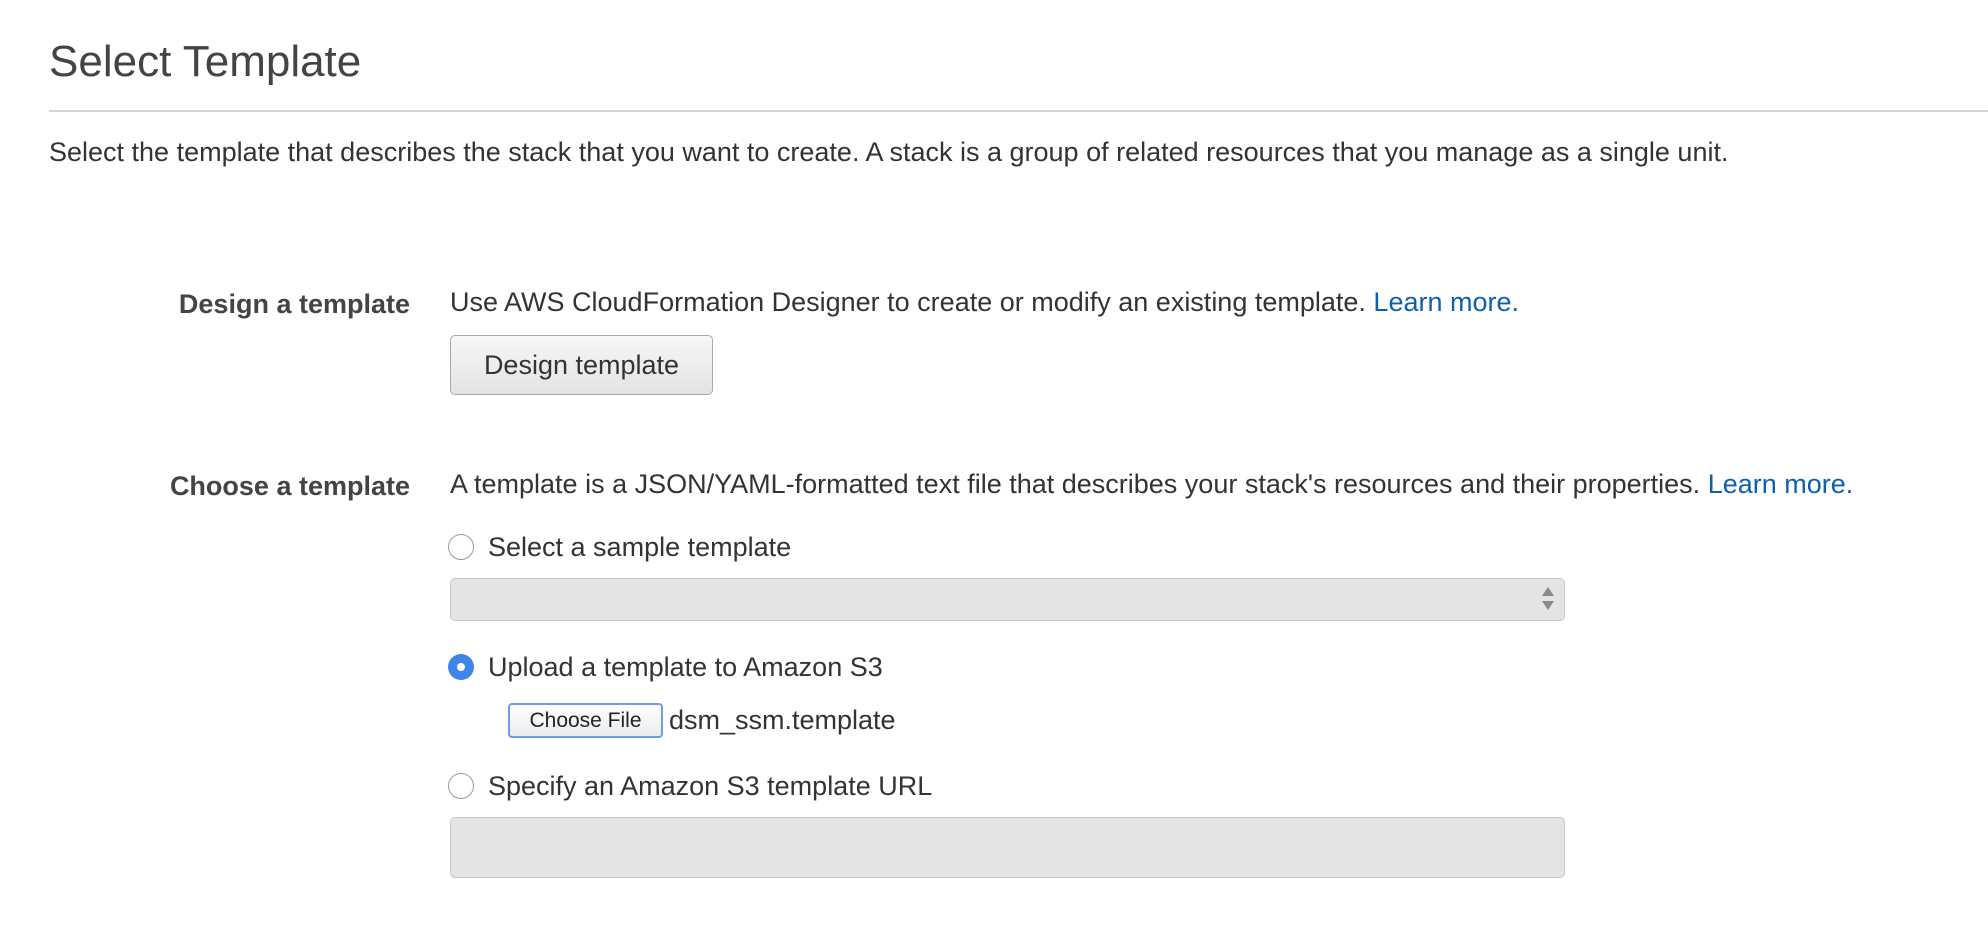  Describe the element at coordinates (289, 486) in the screenshot. I see `choose-template-label: Choose a template` at that location.